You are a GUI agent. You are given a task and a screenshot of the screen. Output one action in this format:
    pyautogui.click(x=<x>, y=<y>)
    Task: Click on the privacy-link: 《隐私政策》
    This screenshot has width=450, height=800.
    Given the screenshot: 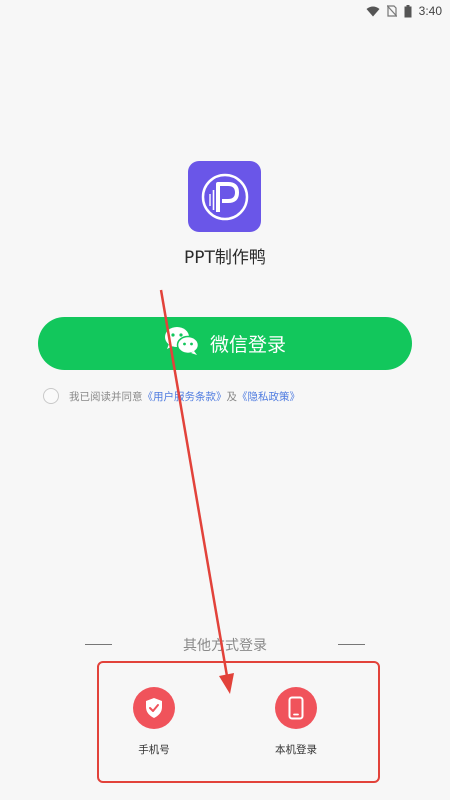 What is the action you would take?
    pyautogui.click(x=268, y=396)
    